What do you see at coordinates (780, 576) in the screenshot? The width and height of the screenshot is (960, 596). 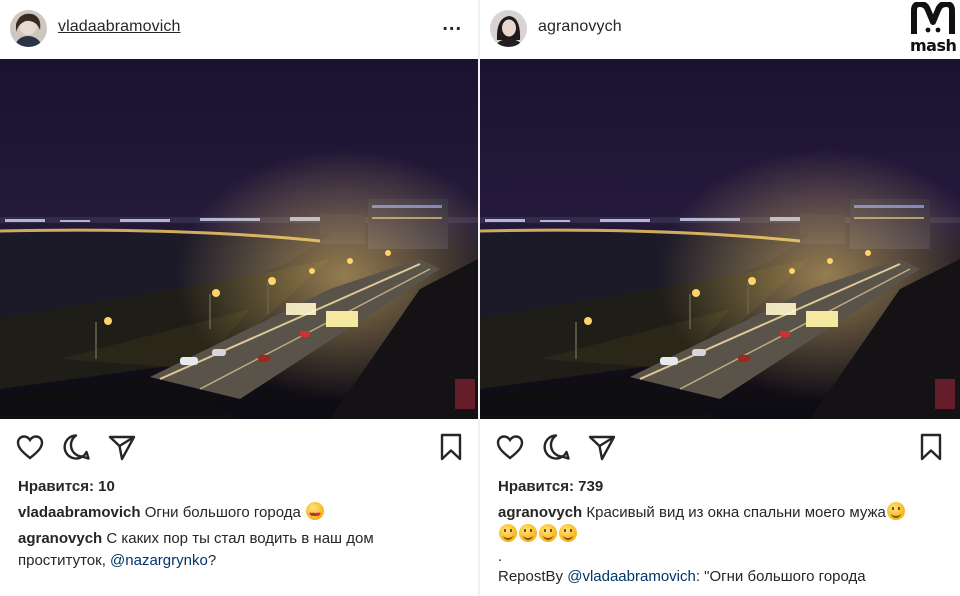 I see `repost-text: : "Огни большого города` at bounding box center [780, 576].